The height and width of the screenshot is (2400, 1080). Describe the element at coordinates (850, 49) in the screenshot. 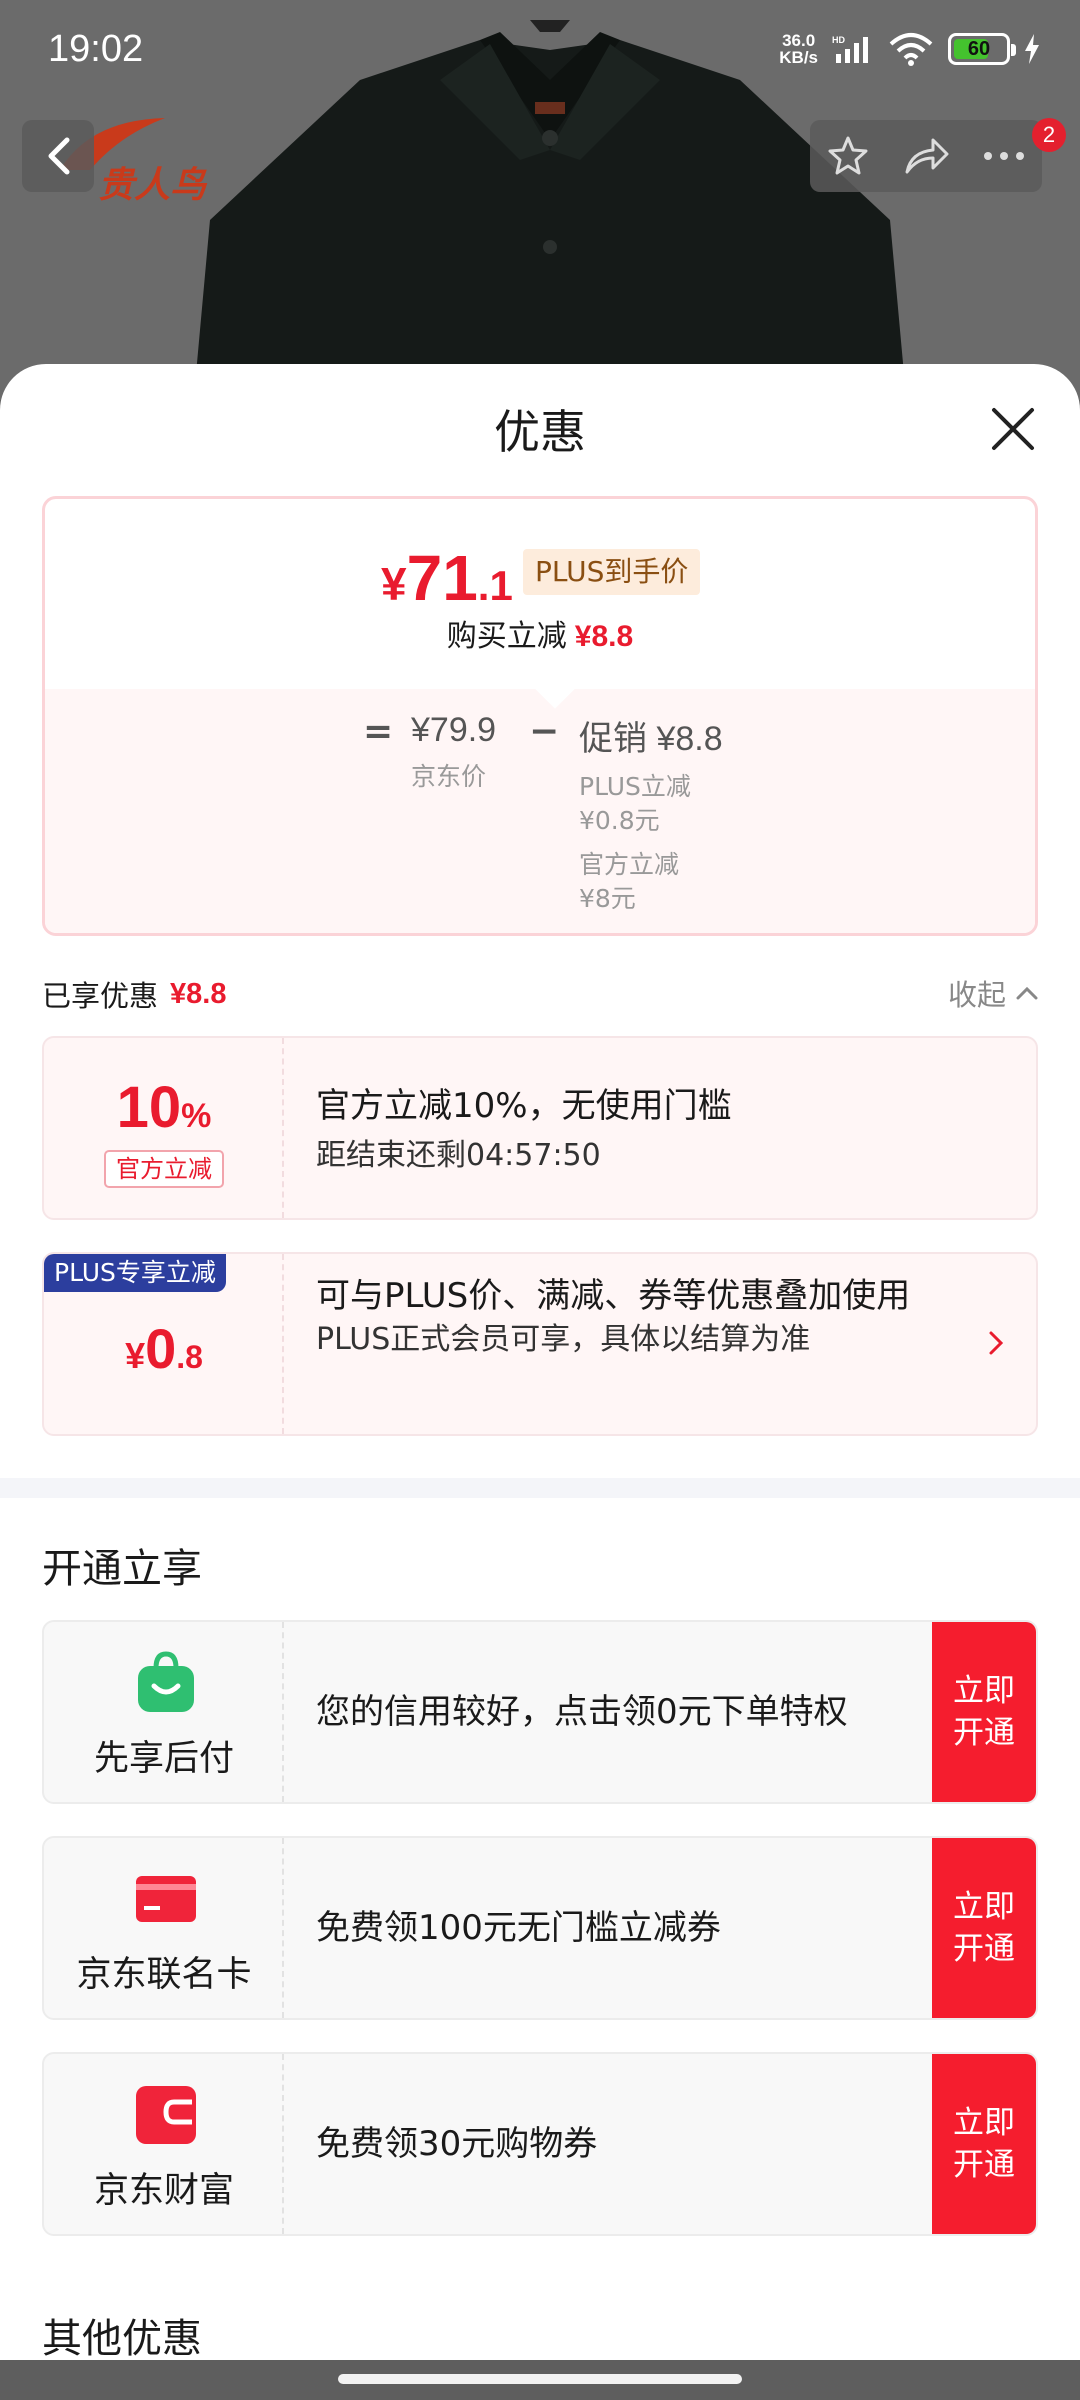

I see `signal-icon: HD` at that location.